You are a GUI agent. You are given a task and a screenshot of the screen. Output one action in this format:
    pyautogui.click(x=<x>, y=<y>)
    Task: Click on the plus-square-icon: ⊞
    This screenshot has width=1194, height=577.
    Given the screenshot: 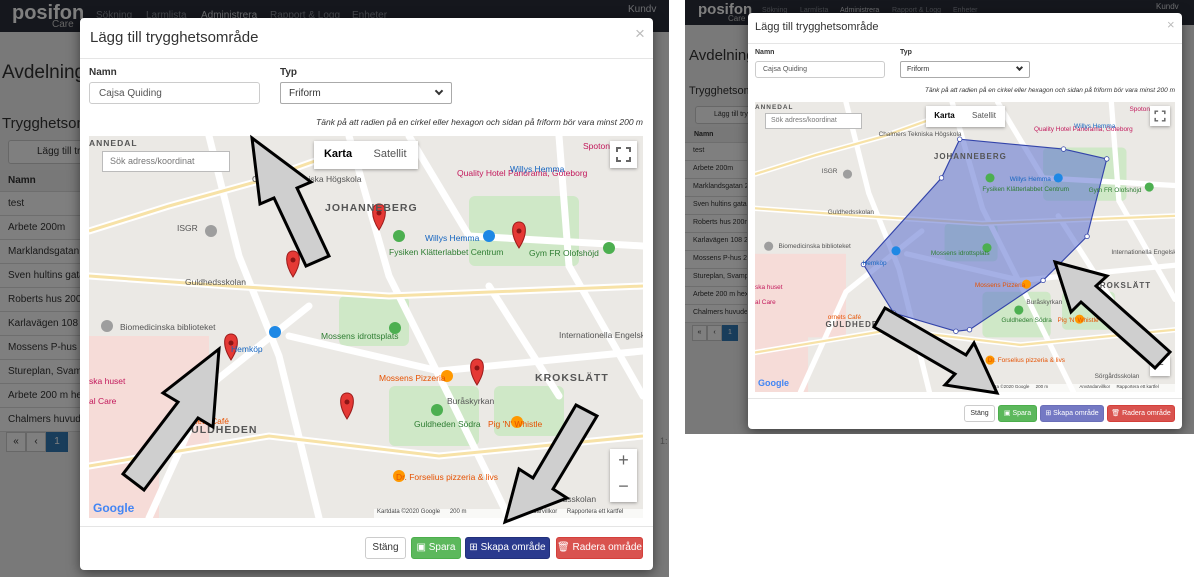 What is the action you would take?
    pyautogui.click(x=475, y=547)
    